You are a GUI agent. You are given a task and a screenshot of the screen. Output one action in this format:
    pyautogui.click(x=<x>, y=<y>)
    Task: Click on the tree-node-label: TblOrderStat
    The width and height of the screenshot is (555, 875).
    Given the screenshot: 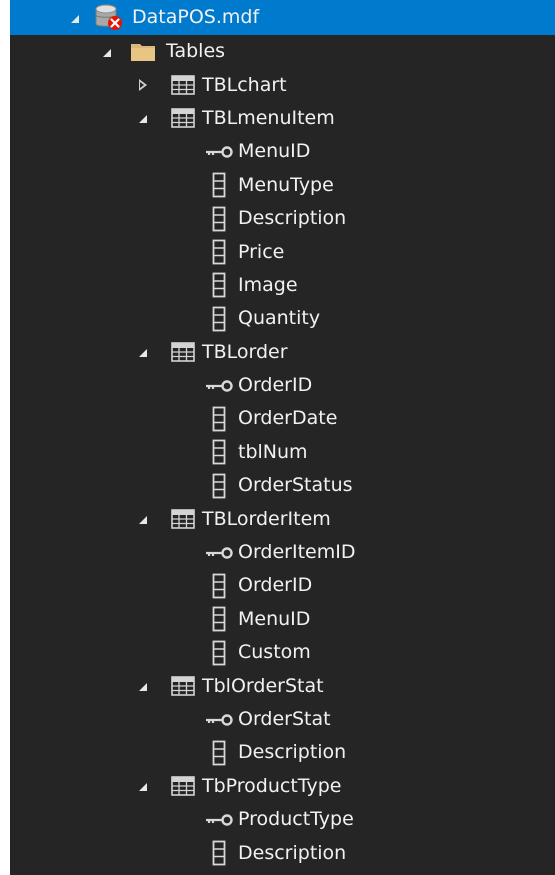 What is the action you would take?
    pyautogui.click(x=263, y=685)
    